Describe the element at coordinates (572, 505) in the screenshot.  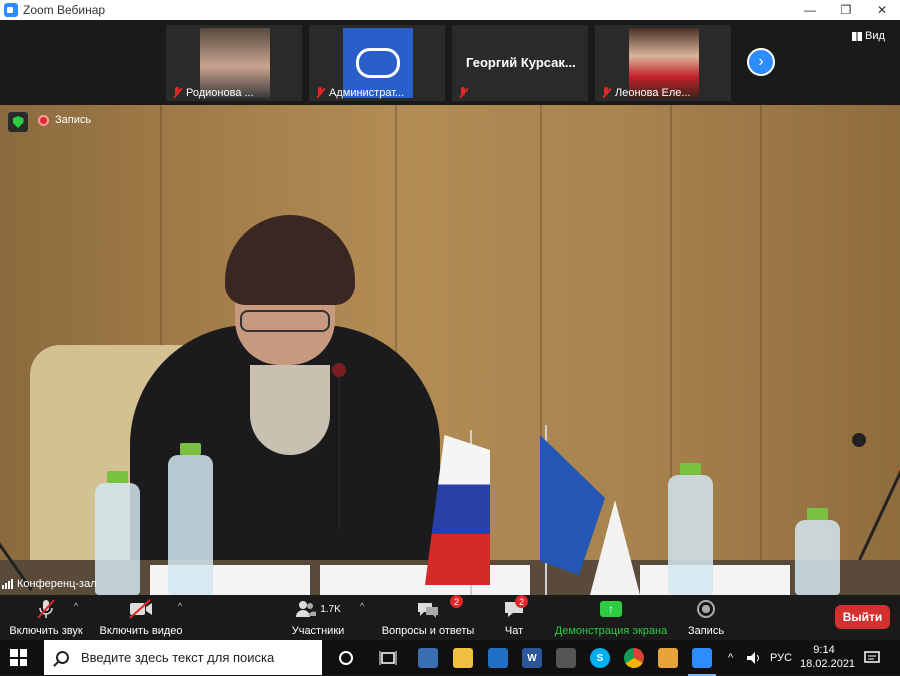
I see `blue-flag` at that location.